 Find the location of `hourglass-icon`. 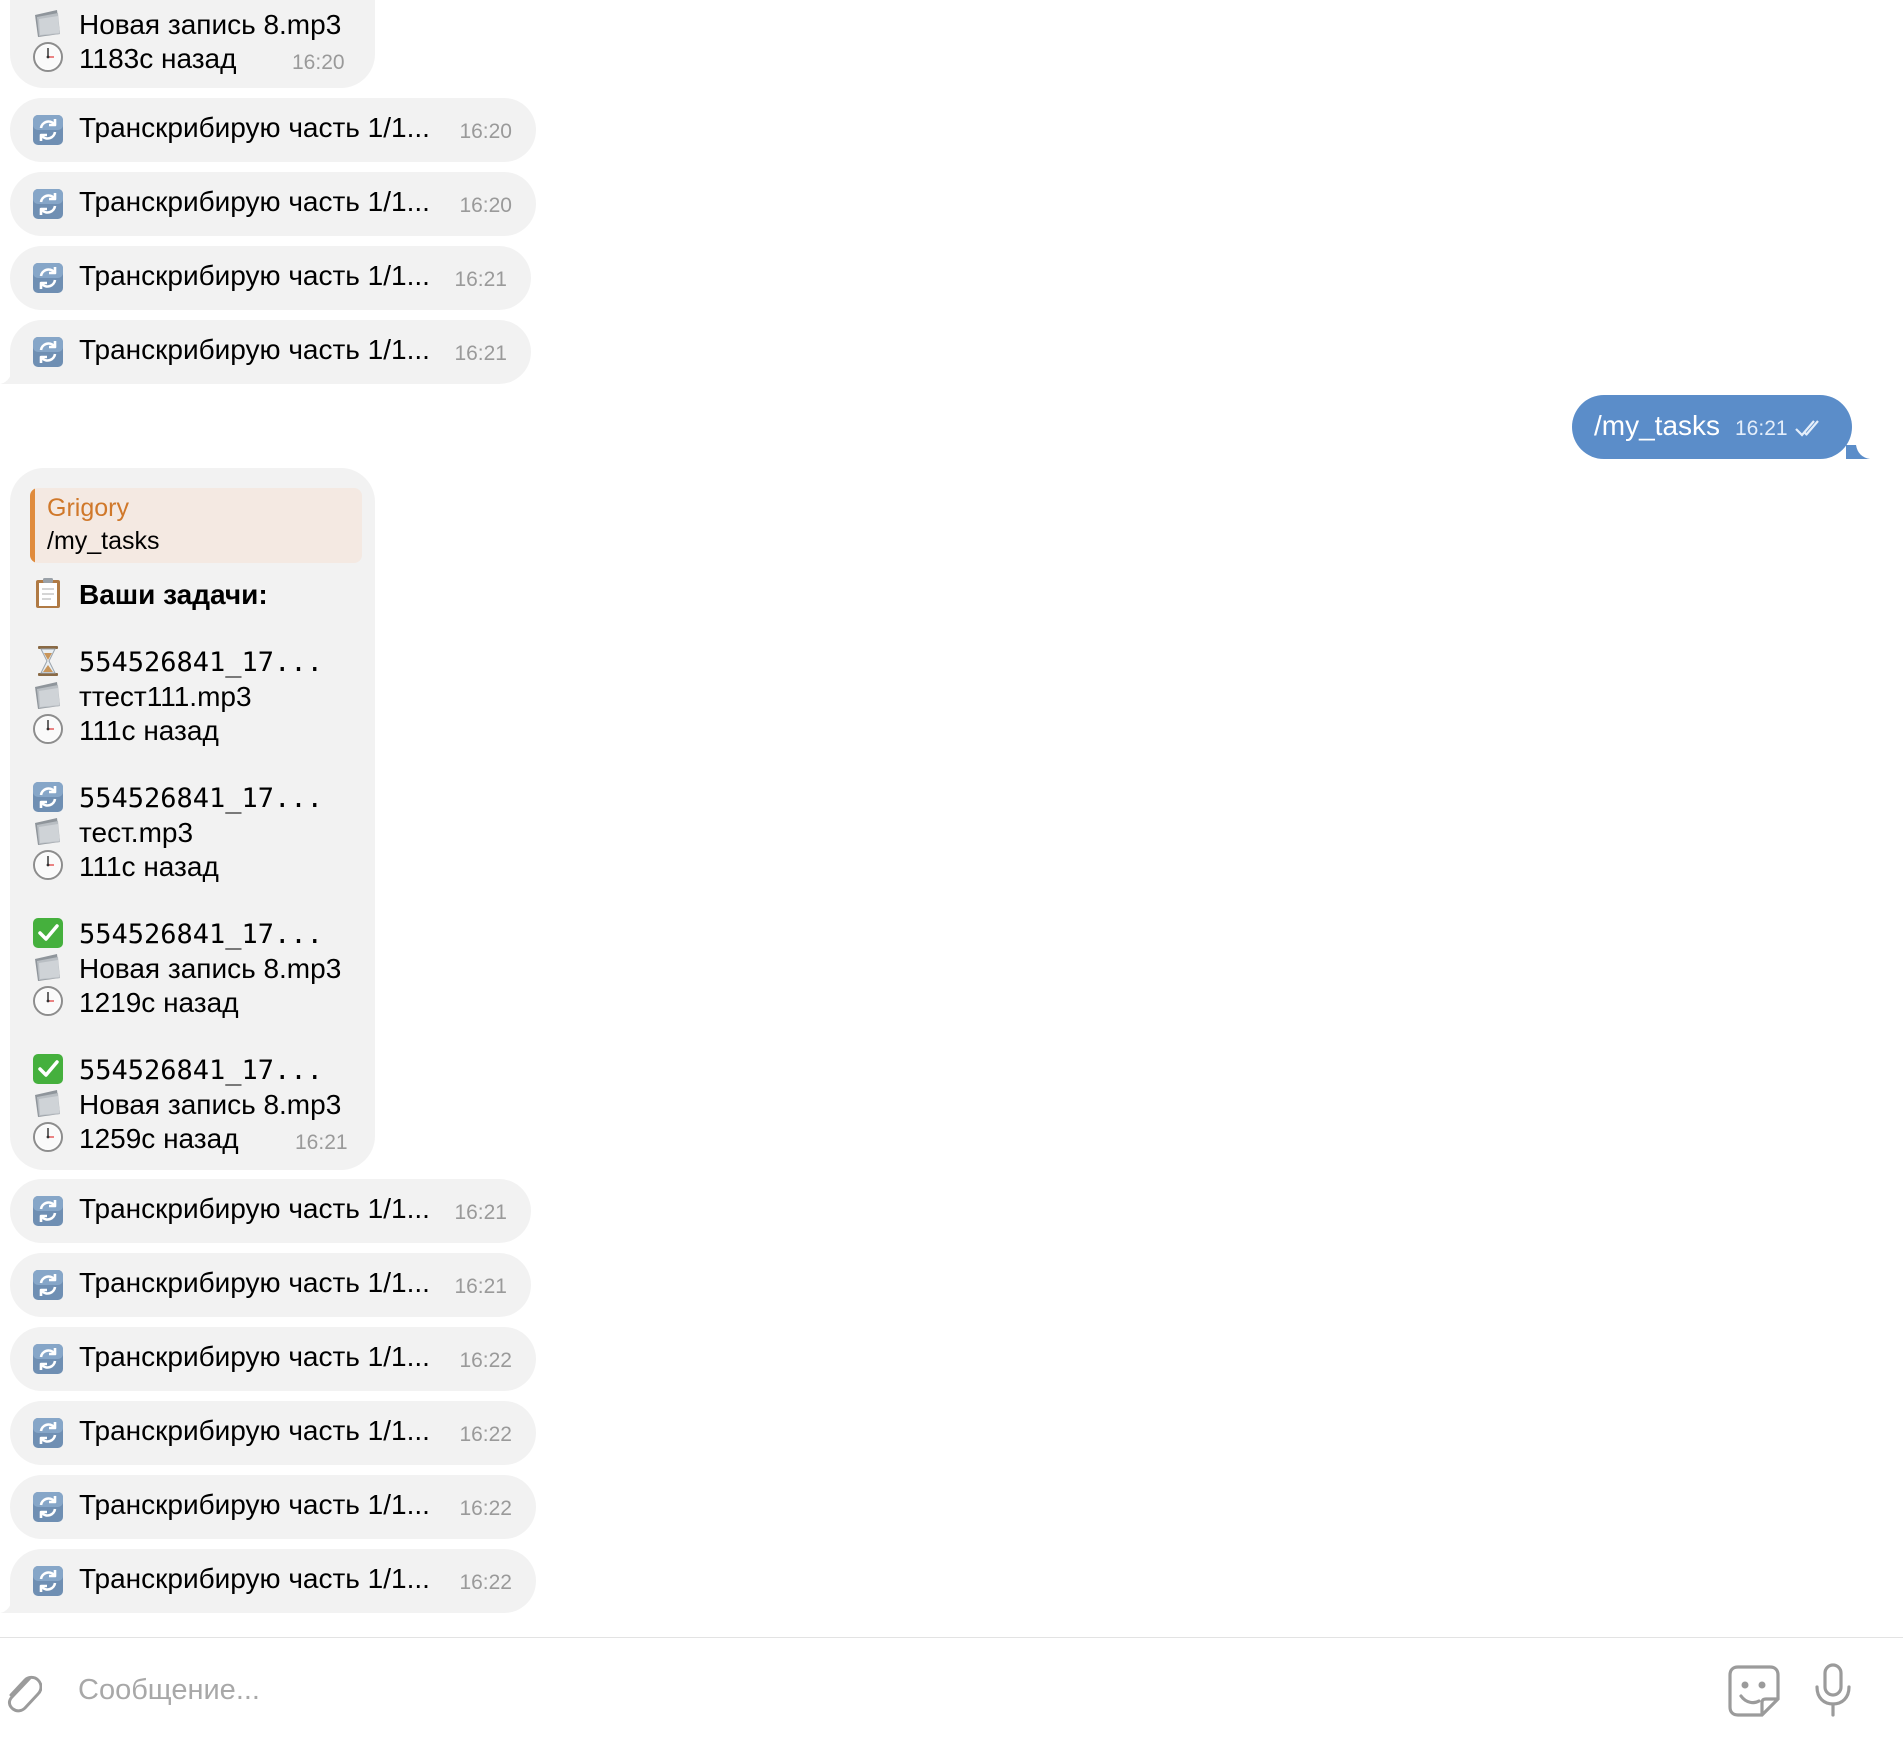

hourglass-icon is located at coordinates (48, 661).